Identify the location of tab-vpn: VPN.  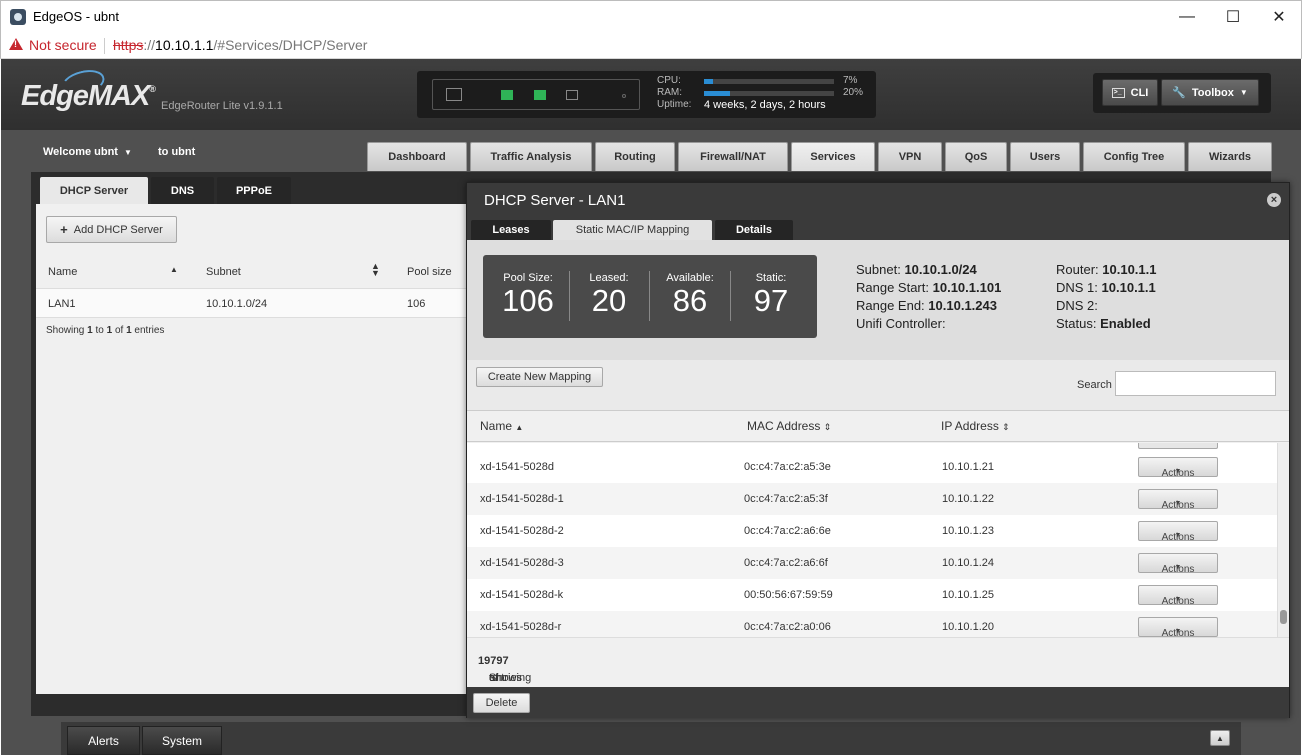
(910, 156).